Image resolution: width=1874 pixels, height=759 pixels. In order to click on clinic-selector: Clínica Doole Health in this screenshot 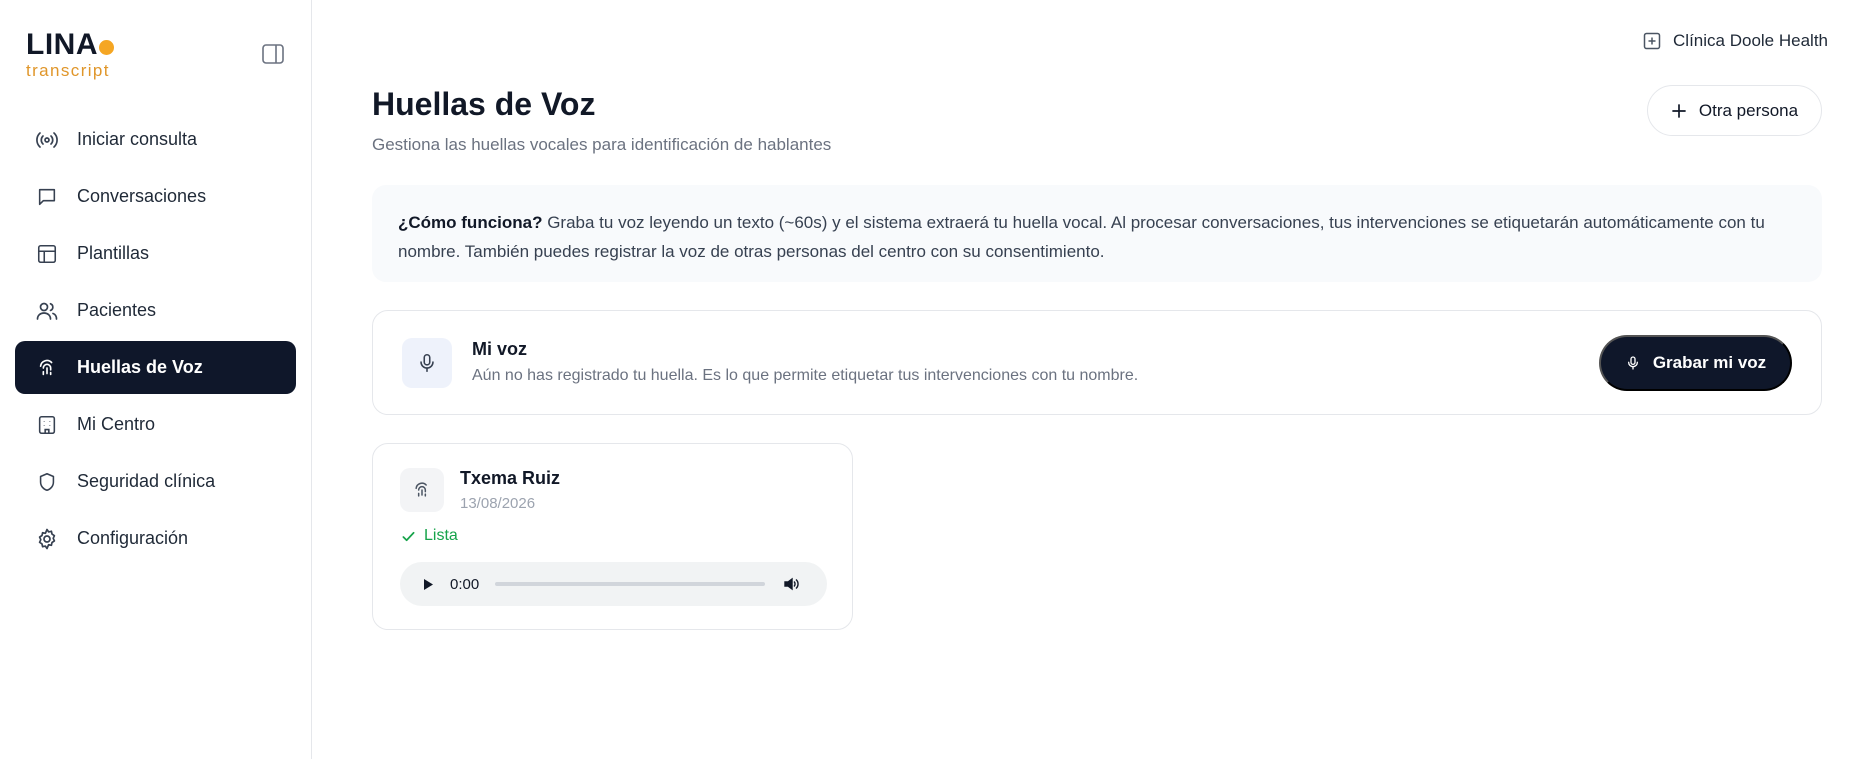, I will do `click(1735, 41)`.